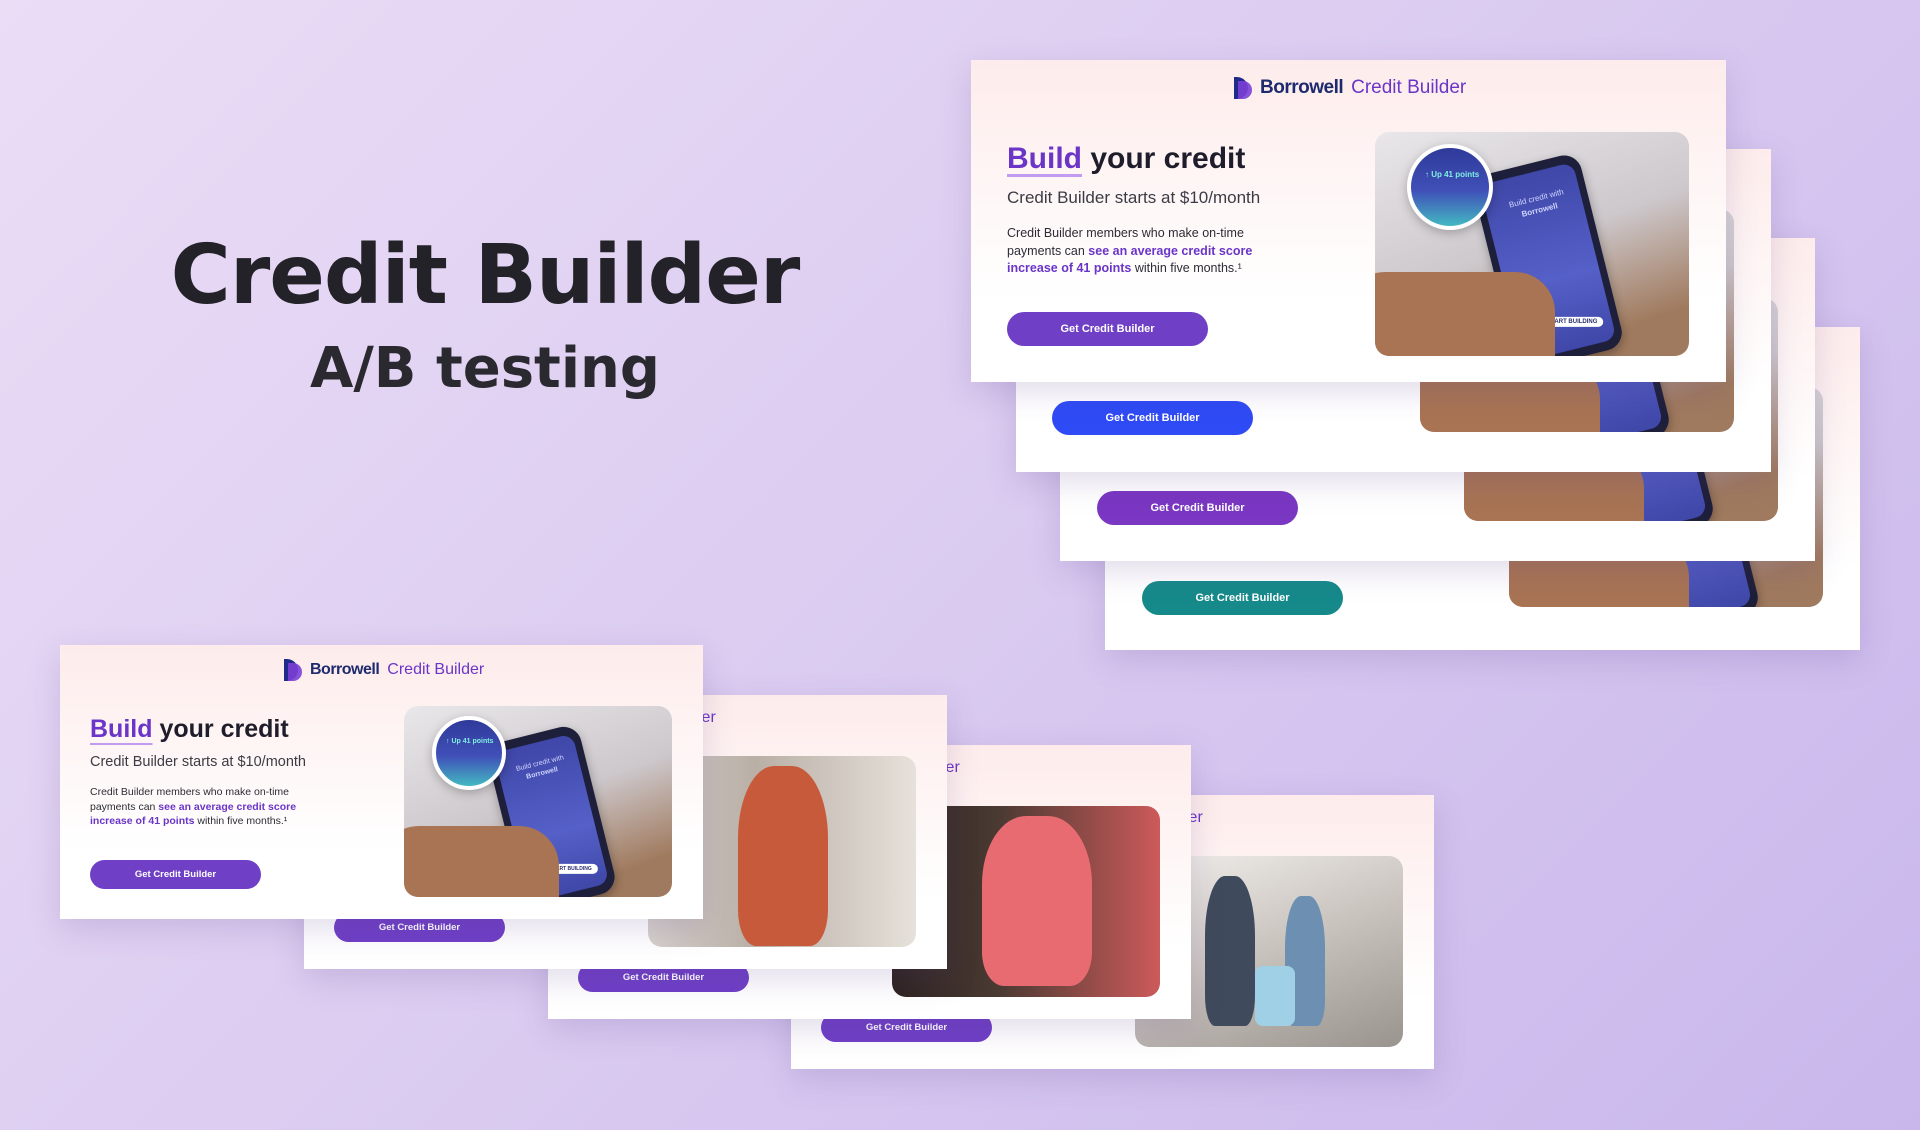 The image size is (1920, 1130). Describe the element at coordinates (1242, 598) in the screenshot. I see `cta-button-teal: Get Credit Builder` at that location.